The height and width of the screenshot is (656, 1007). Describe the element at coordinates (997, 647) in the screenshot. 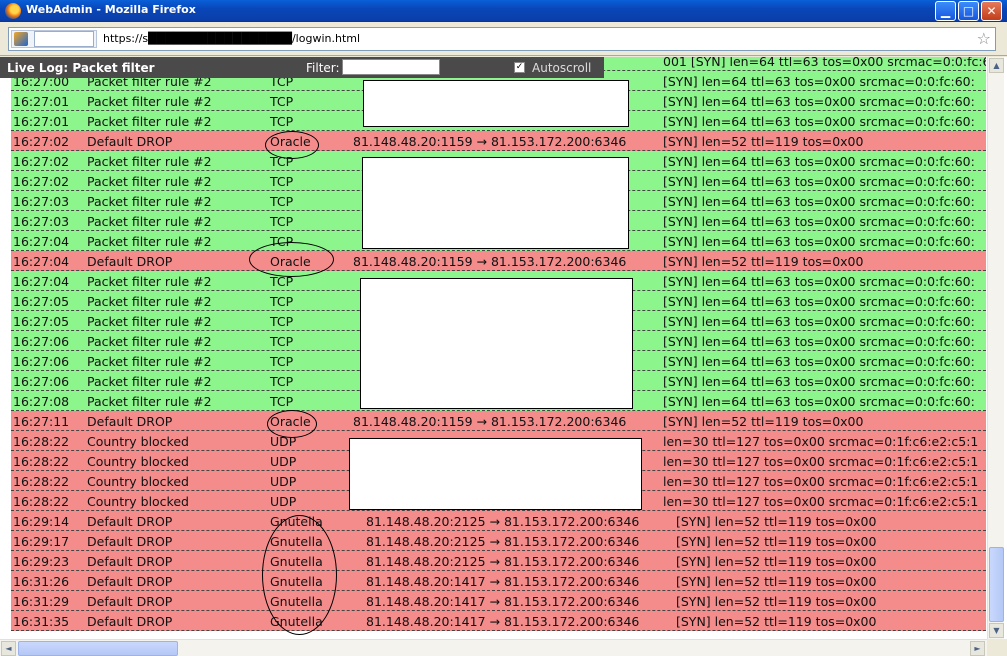

I see `scrollbar-corner` at that location.